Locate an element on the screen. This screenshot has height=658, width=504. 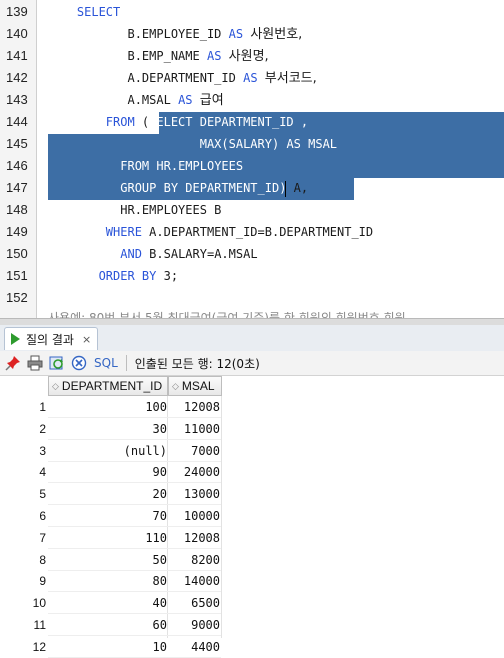
cell-department-id: 110 is located at coordinates (107, 538).